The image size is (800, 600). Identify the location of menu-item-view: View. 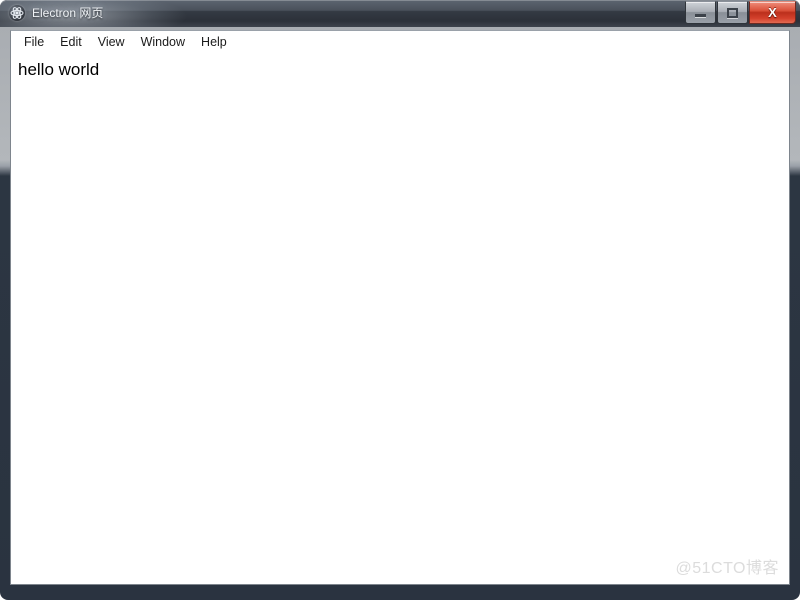
(111, 42).